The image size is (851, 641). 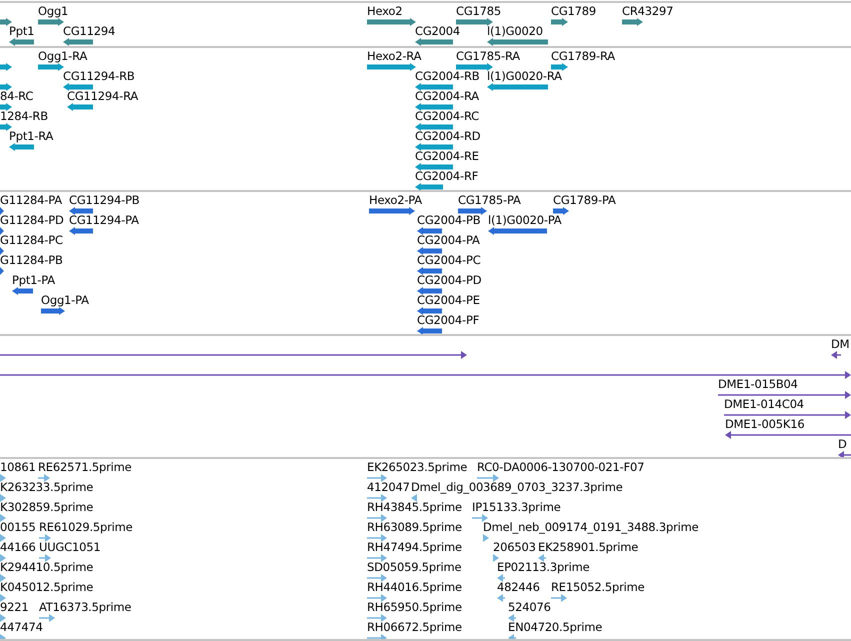 What do you see at coordinates (516, 507) in the screenshot?
I see `feature-label: IP15133.3prime` at bounding box center [516, 507].